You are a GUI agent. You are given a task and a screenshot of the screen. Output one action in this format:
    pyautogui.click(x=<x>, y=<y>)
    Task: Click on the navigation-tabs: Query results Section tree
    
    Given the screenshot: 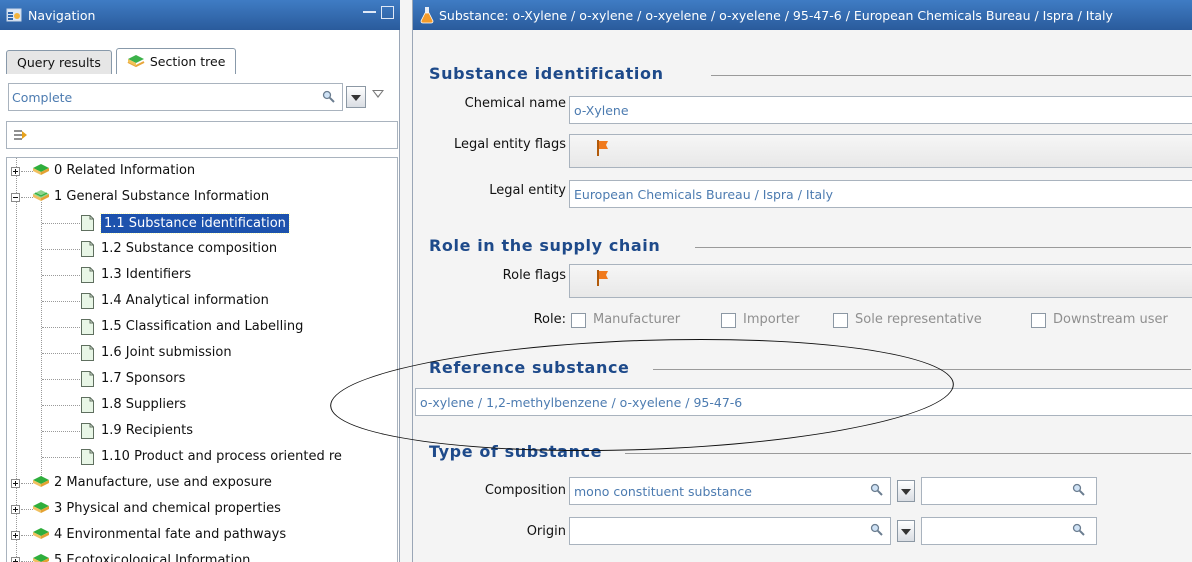 What is the action you would take?
    pyautogui.click(x=121, y=61)
    